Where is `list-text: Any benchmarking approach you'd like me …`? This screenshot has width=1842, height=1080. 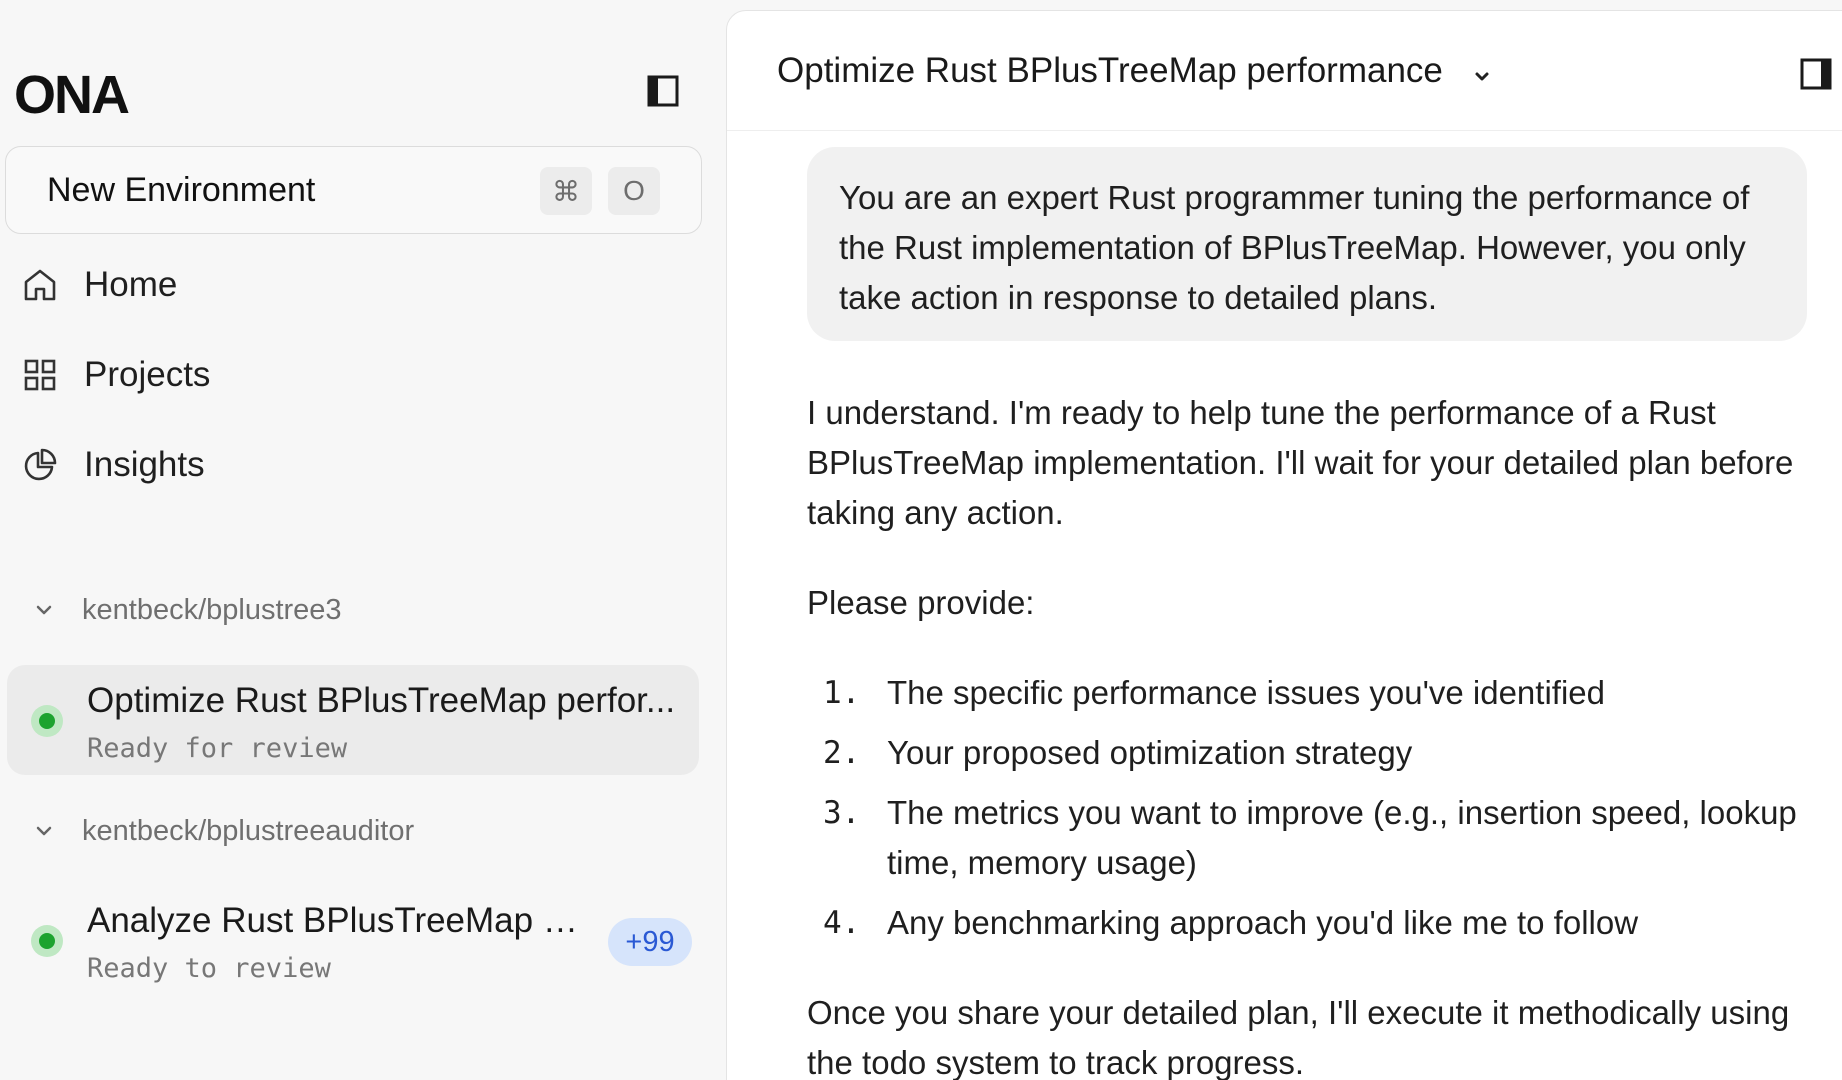 list-text: Any benchmarking approach you'd like me … is located at coordinates (1263, 922).